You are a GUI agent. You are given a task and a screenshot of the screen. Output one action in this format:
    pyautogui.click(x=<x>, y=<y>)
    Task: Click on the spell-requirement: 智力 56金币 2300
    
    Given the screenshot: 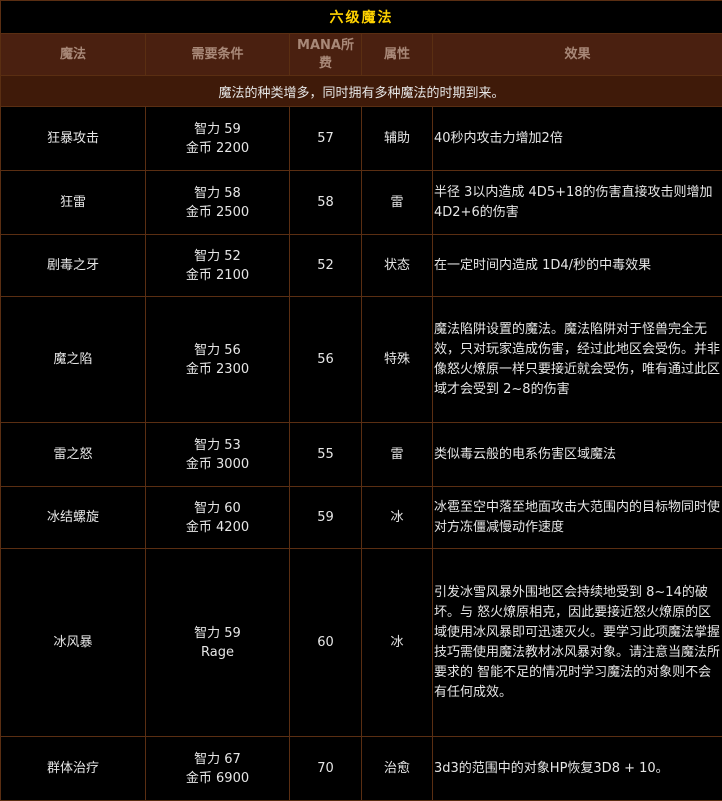 What is the action you would take?
    pyautogui.click(x=218, y=360)
    